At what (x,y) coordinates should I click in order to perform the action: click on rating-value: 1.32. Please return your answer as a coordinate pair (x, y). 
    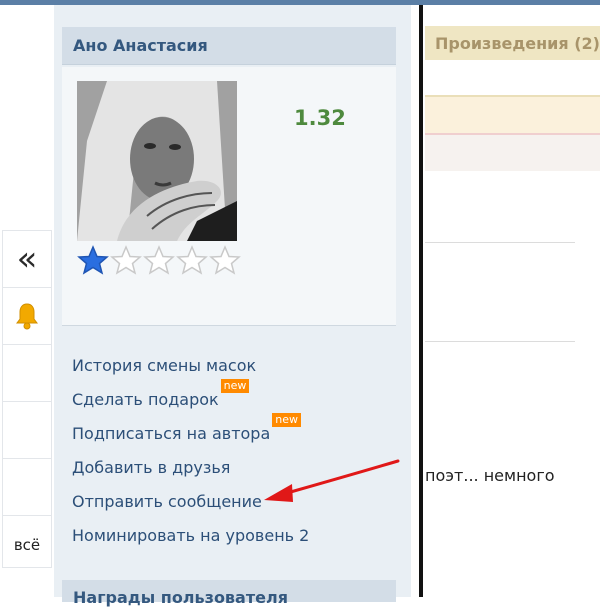
    Looking at the image, I should click on (320, 118).